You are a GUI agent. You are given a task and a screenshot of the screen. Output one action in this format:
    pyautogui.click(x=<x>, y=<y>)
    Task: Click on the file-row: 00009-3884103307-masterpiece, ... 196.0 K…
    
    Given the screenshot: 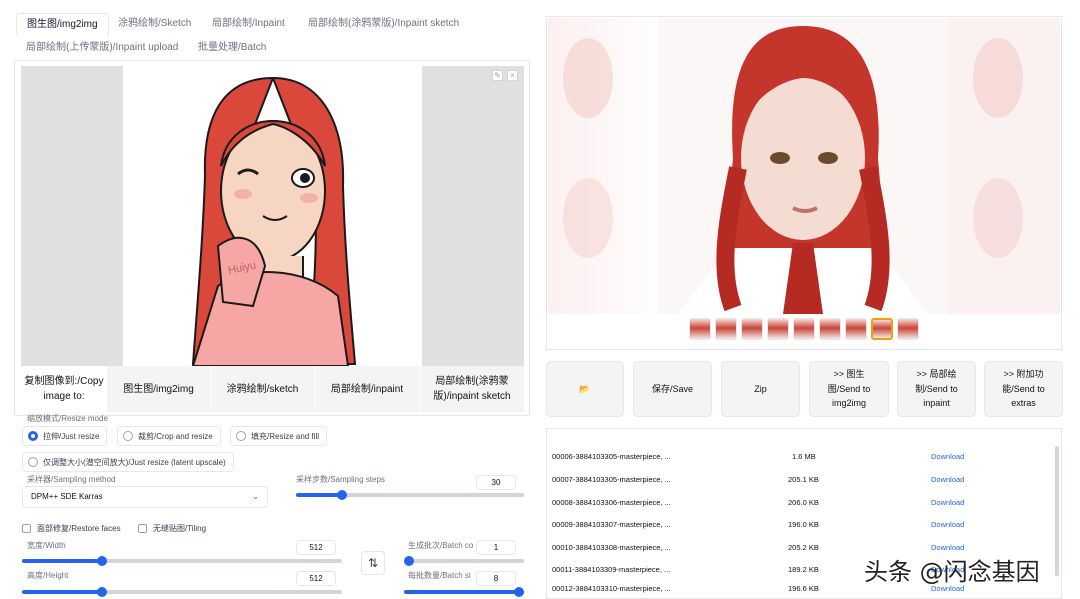 What is the action you would take?
    pyautogui.click(x=800, y=524)
    